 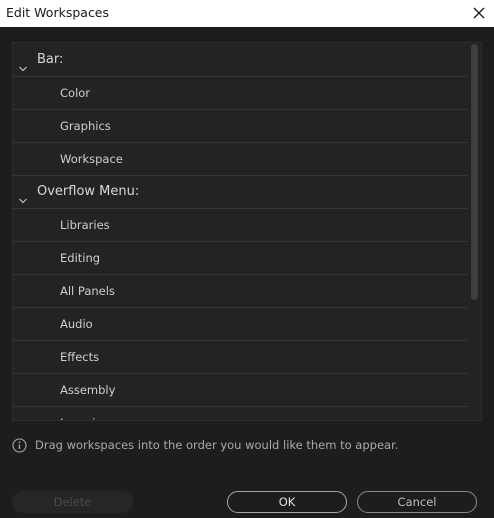 I want to click on group-label: Overflow Menu:, so click(x=88, y=191).